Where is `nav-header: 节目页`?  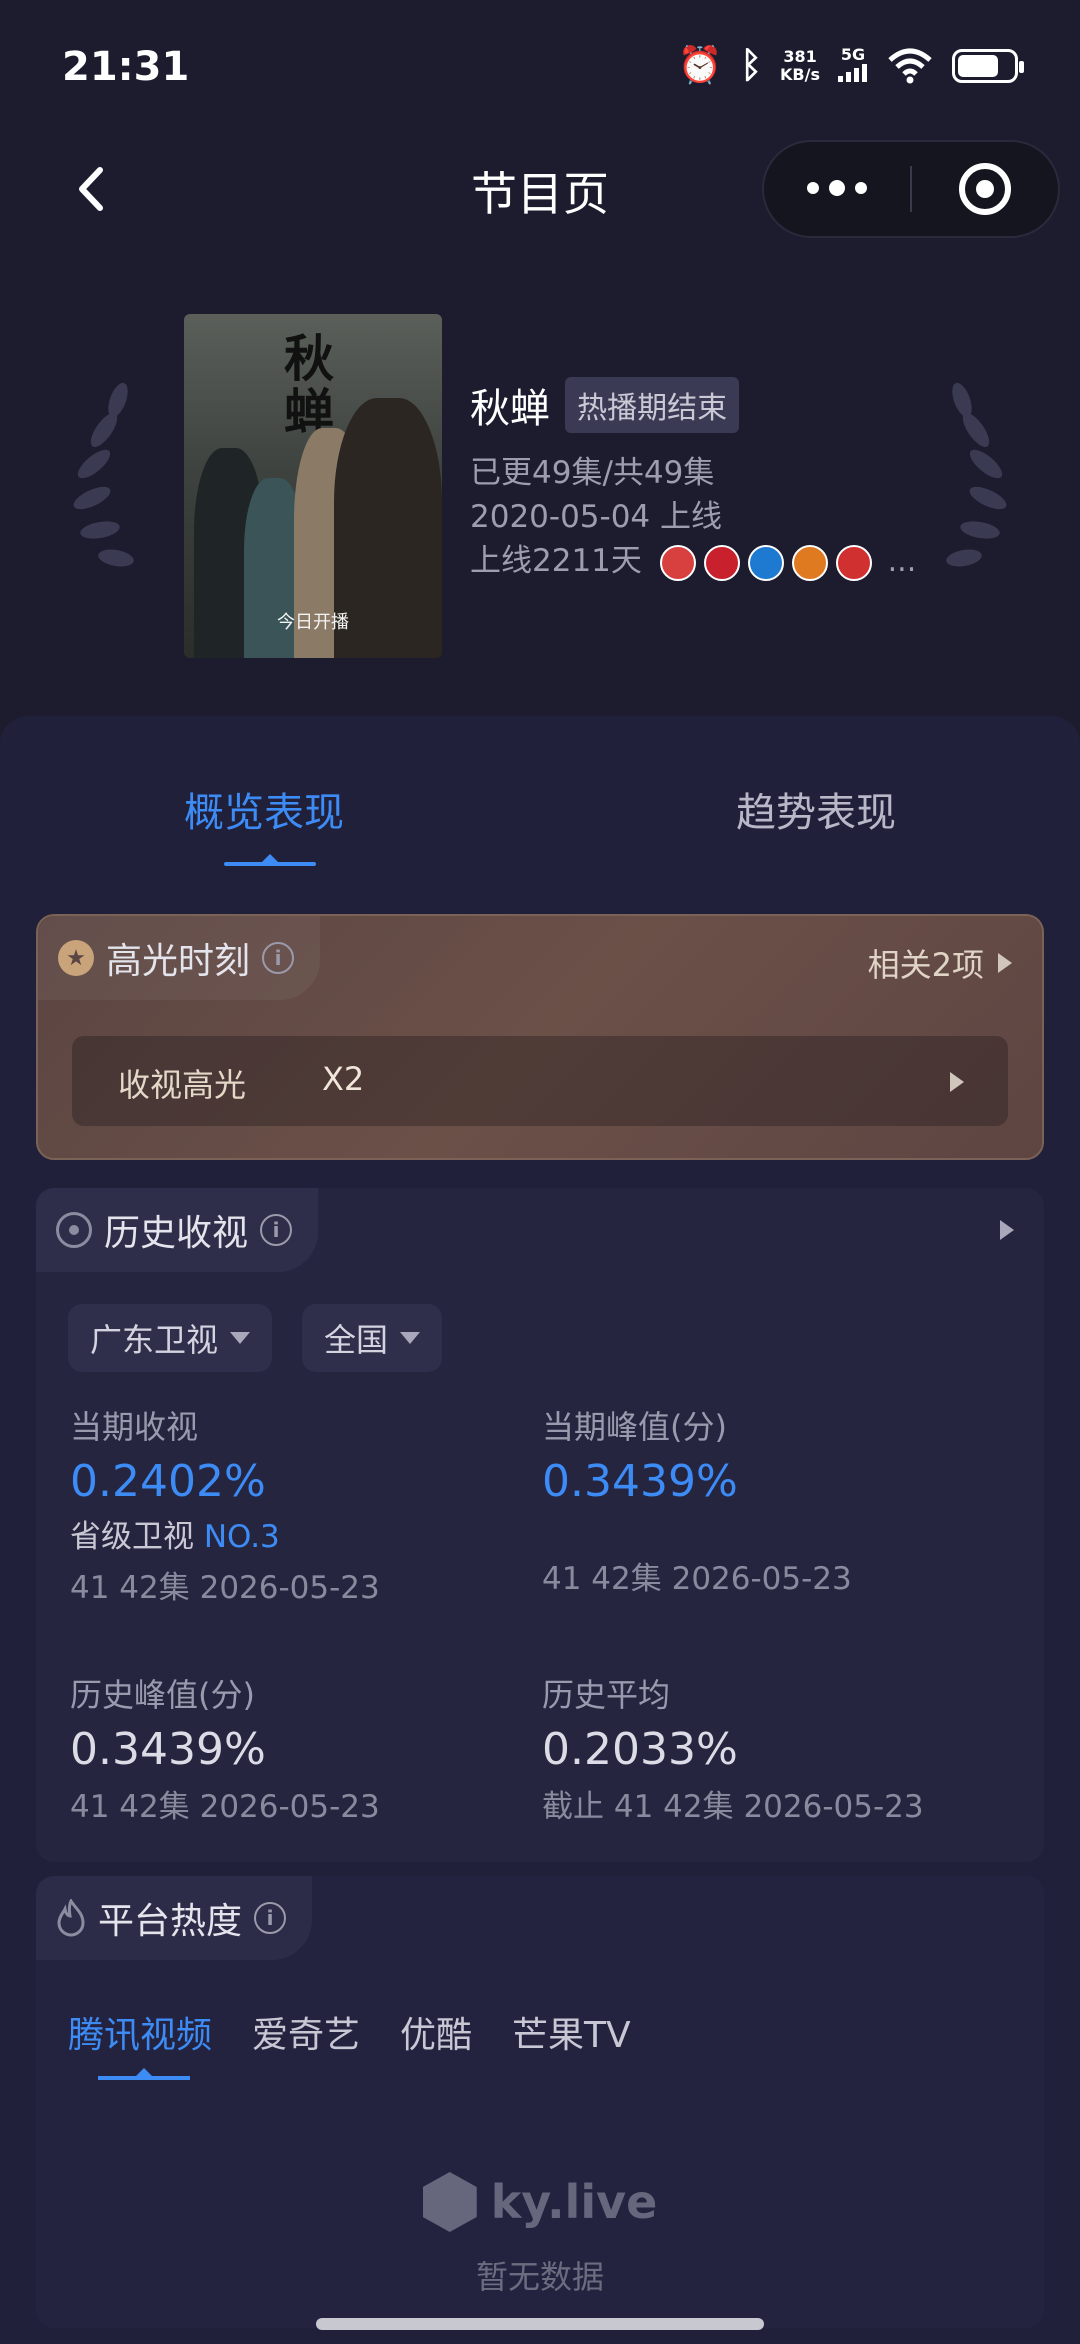 nav-header: 节目页 is located at coordinates (540, 190).